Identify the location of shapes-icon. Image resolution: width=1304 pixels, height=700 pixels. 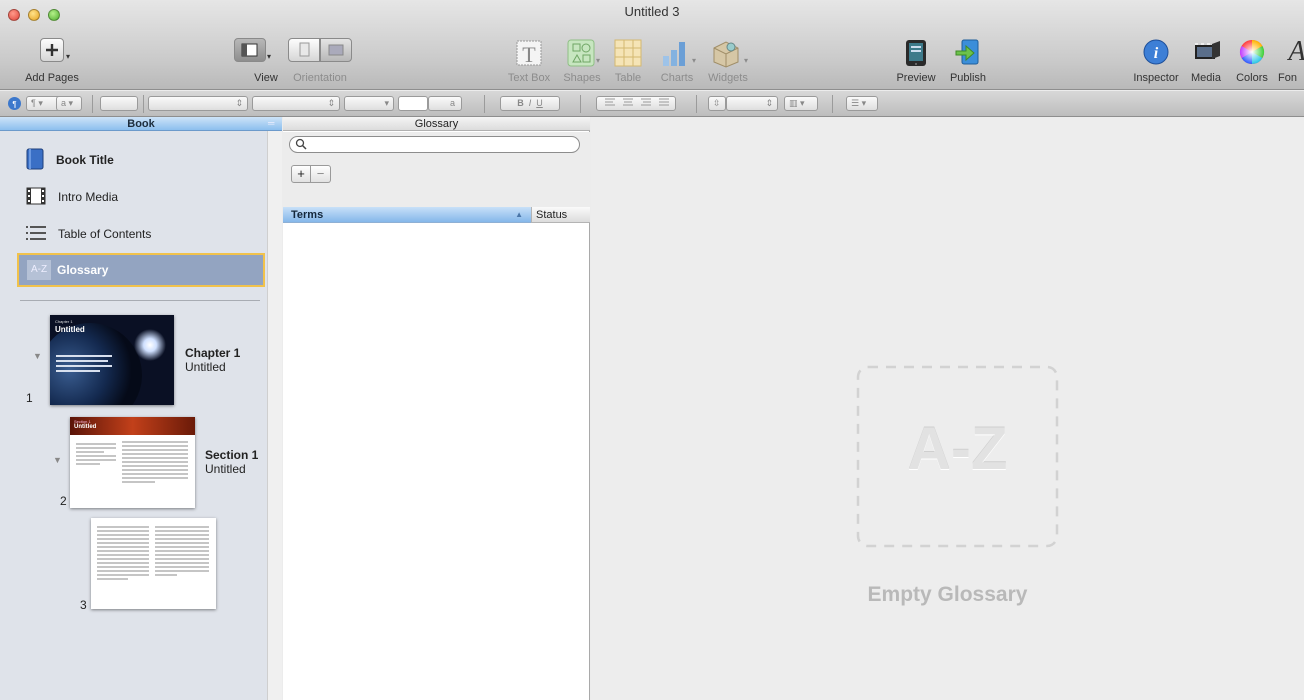
(581, 53).